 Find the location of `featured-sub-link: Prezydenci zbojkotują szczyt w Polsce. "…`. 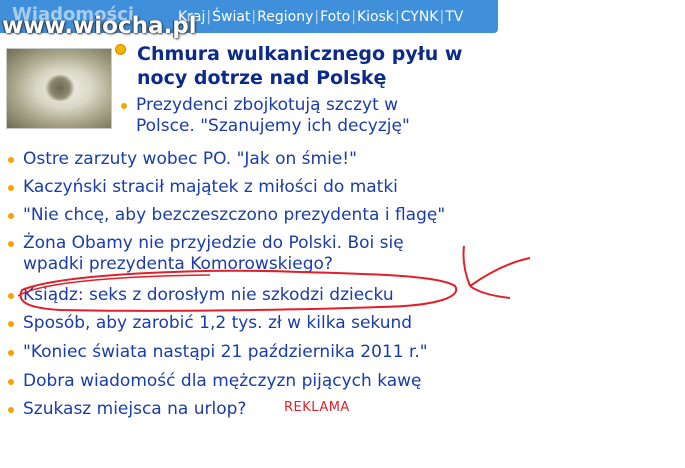

featured-sub-link: Prezydenci zbojkotują szczyt w Polsce. "… is located at coordinates (296, 116).